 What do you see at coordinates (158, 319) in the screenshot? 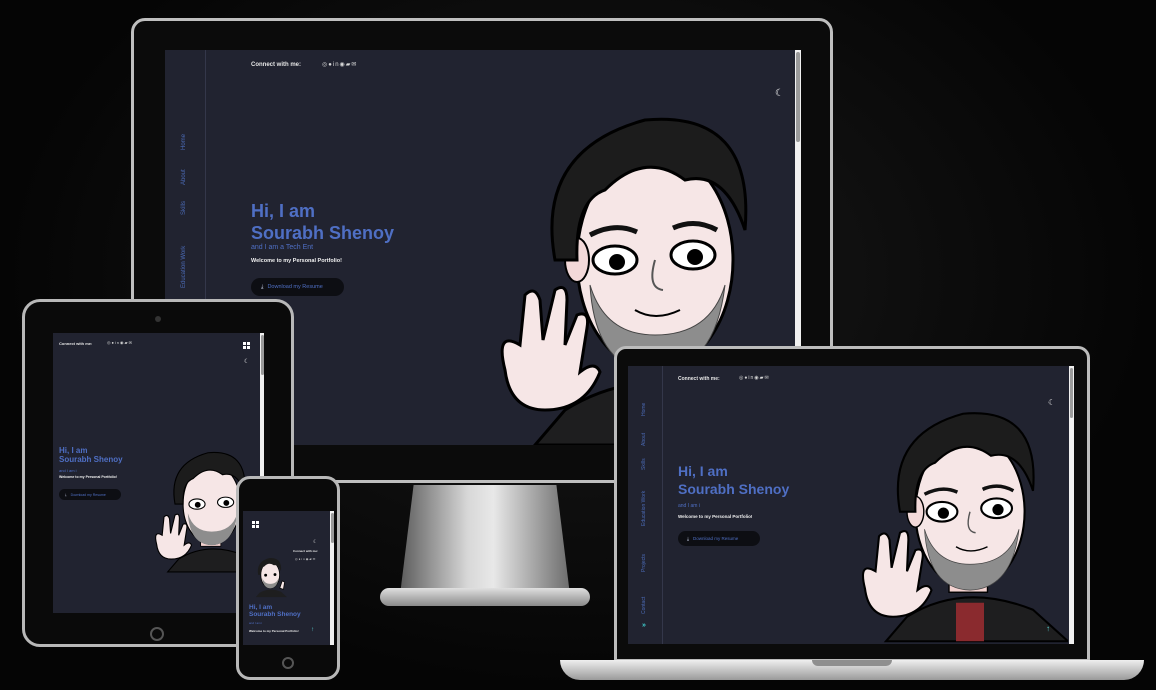
I see `tablet-camera` at bounding box center [158, 319].